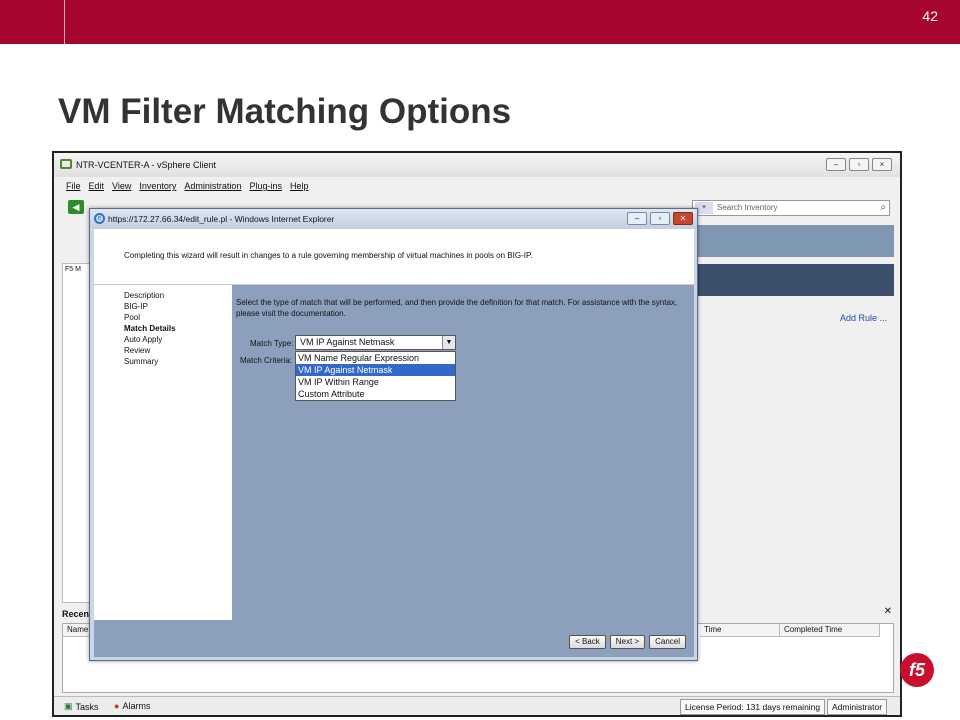 This screenshot has width=960, height=720. I want to click on menu-administration: Administration, so click(212, 186).